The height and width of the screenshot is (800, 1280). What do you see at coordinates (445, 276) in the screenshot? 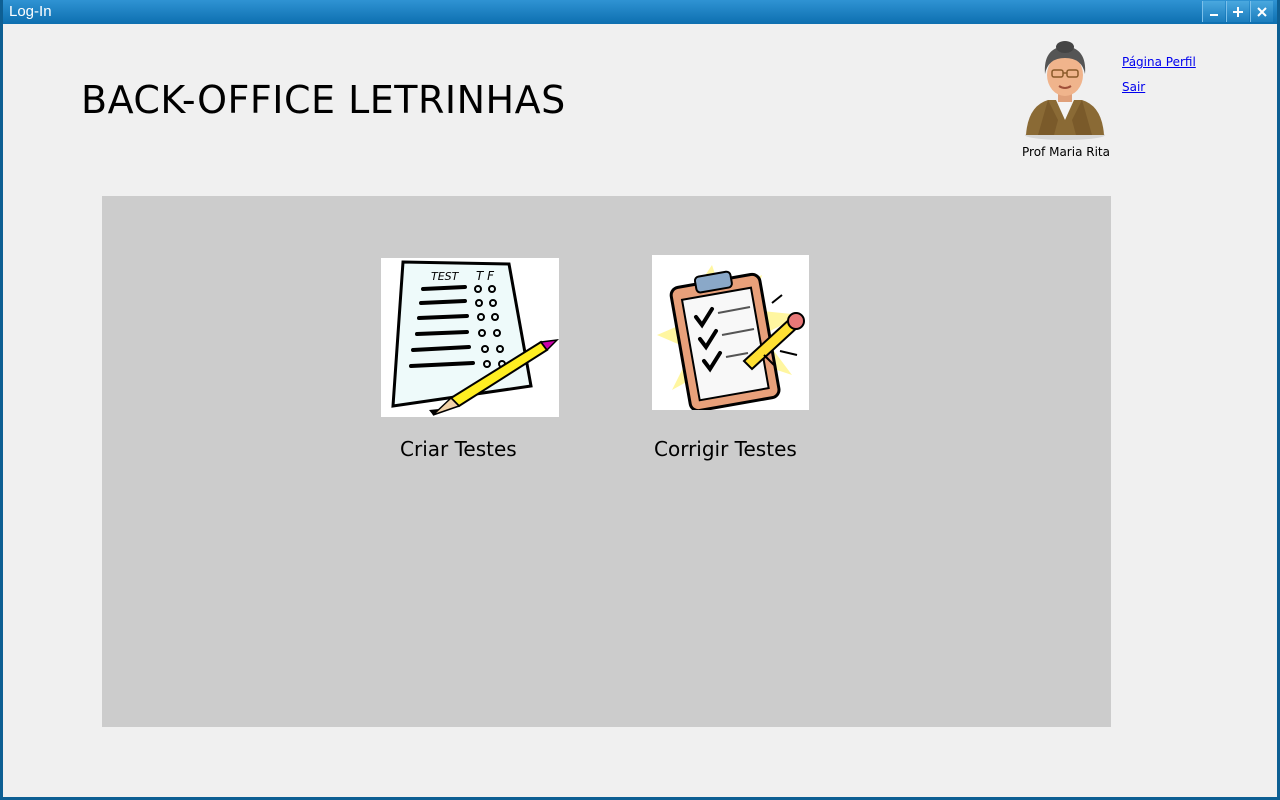
I see `svg-text: TEST` at bounding box center [445, 276].